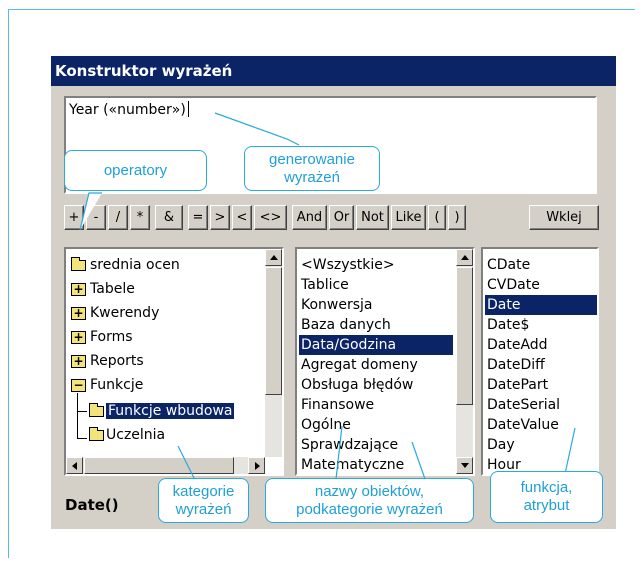  Describe the element at coordinates (352, 464) in the screenshot. I see `category-item: Matematyczne` at that location.